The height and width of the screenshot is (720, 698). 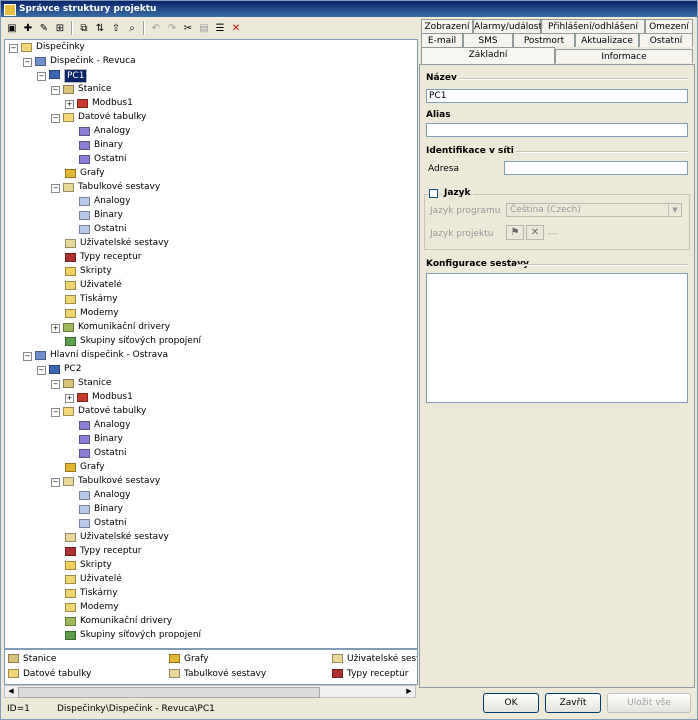 What do you see at coordinates (488, 55) in the screenshot?
I see `tab-zakladni: Základní` at bounding box center [488, 55].